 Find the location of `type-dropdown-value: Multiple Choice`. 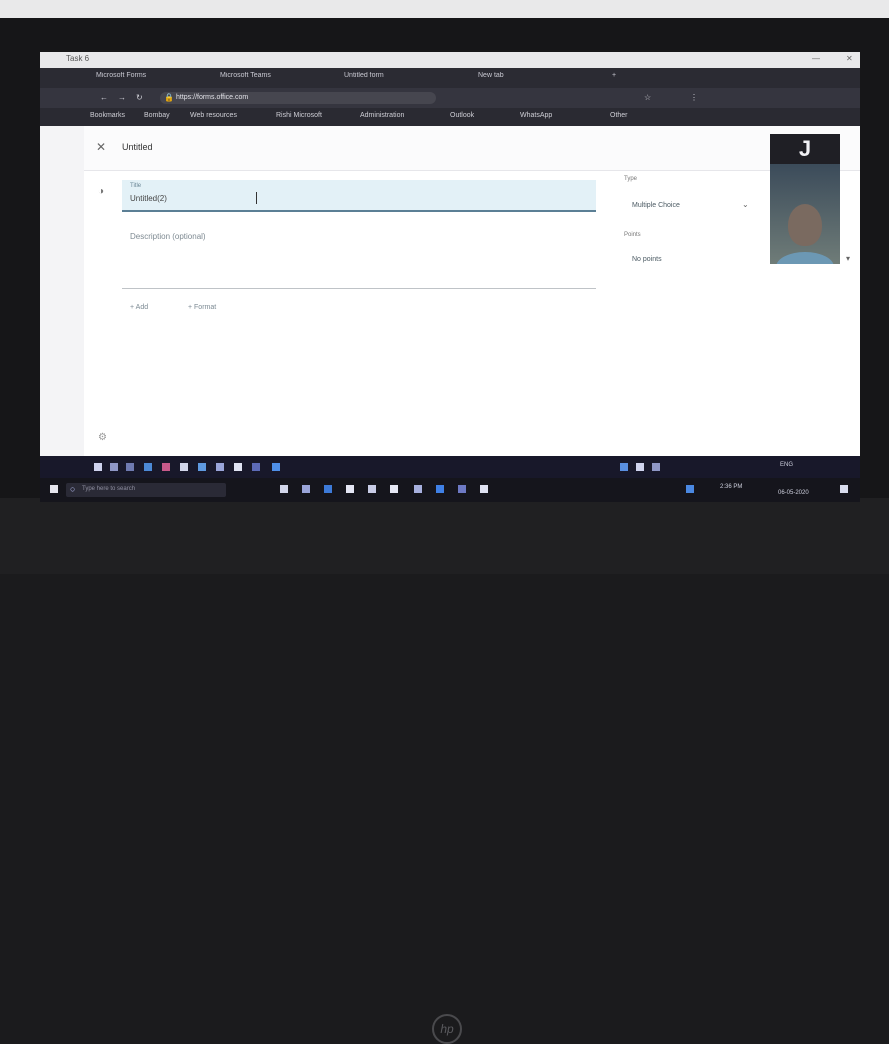

type-dropdown-value: Multiple Choice is located at coordinates (656, 205).